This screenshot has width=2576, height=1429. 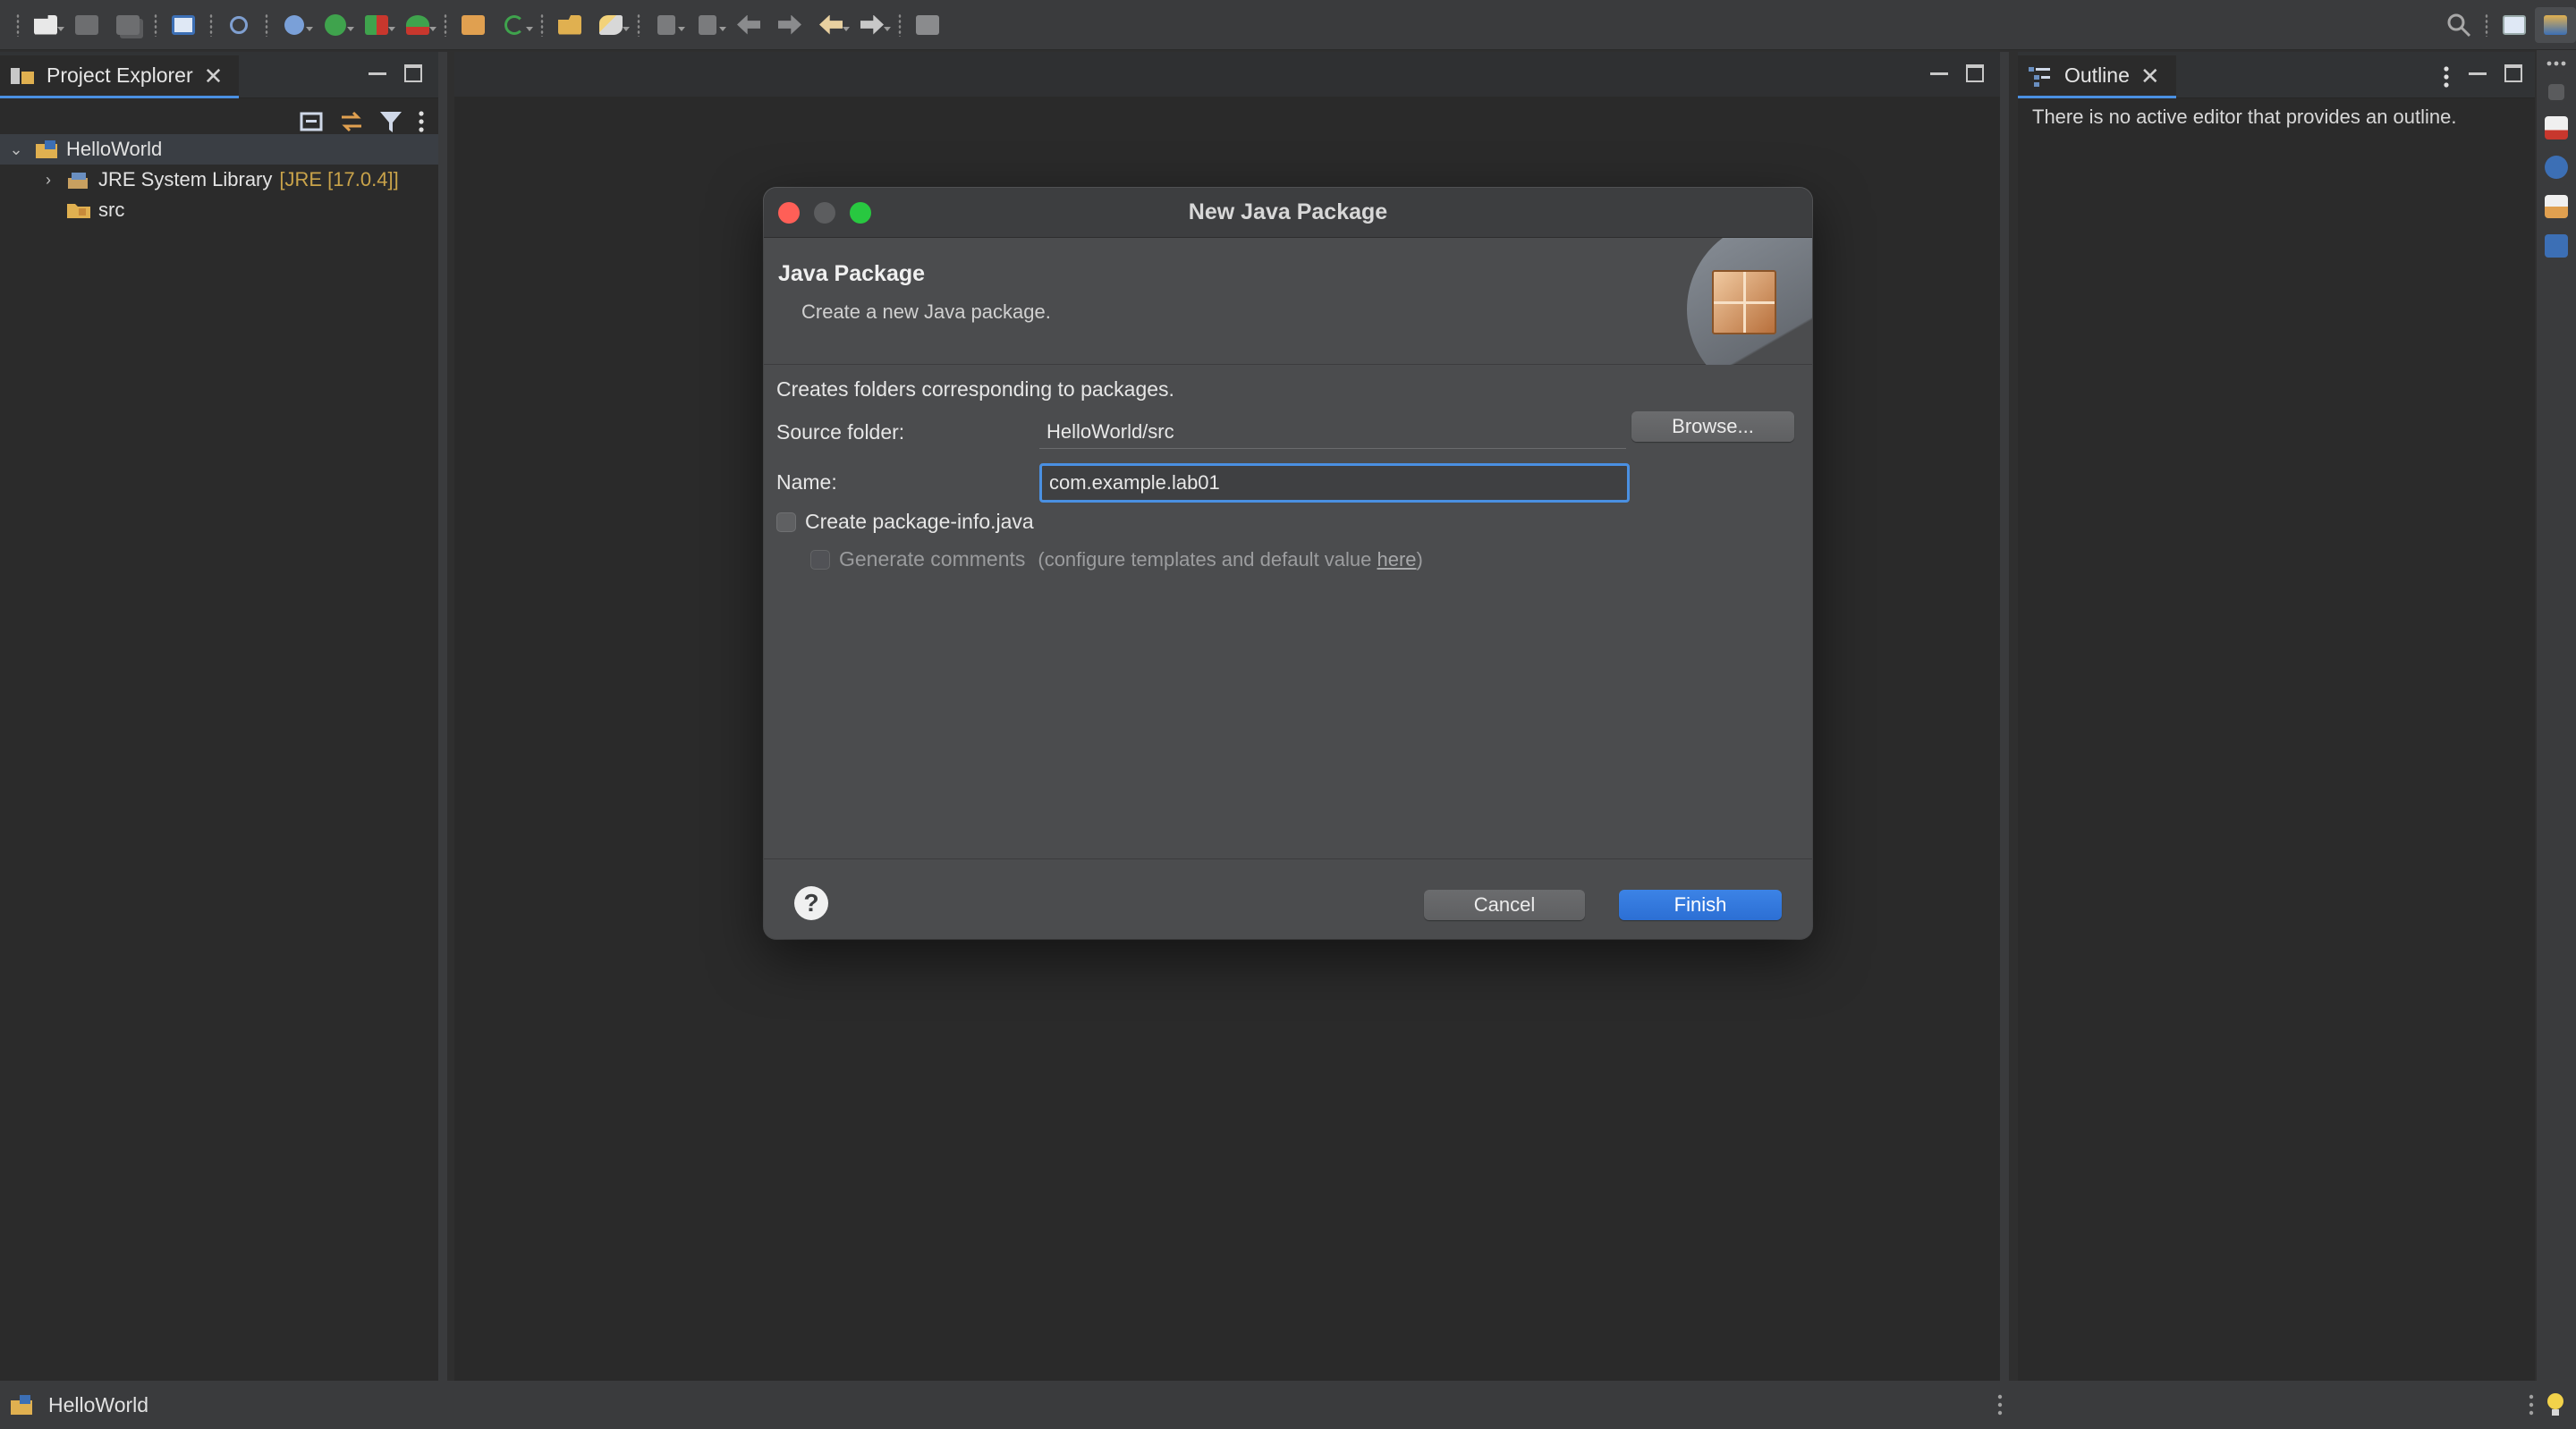 What do you see at coordinates (219, 149) in the screenshot?
I see `tree-item-project: ⌄ HelloWorld` at bounding box center [219, 149].